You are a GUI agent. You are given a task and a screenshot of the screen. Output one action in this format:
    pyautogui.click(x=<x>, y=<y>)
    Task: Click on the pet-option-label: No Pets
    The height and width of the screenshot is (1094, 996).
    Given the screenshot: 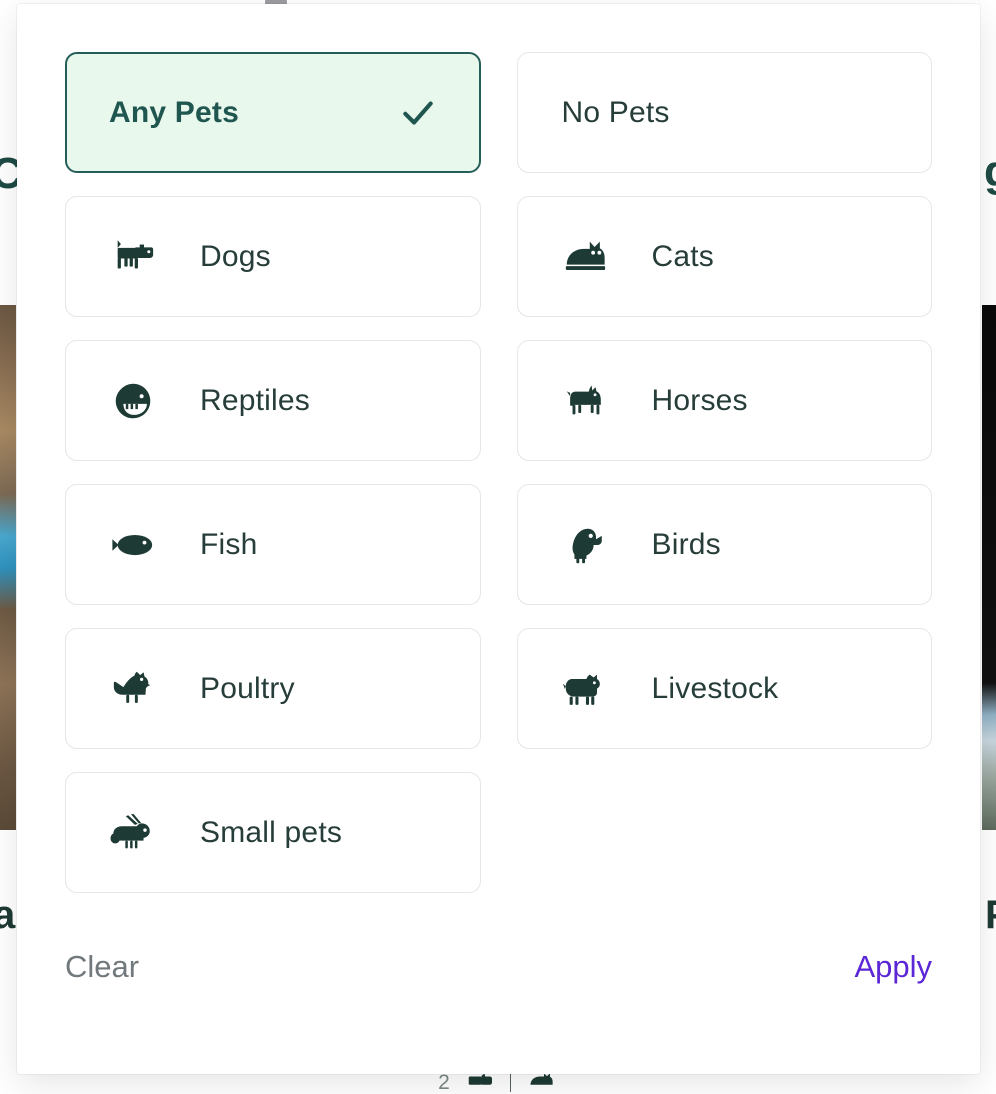 What is the action you would take?
    pyautogui.click(x=616, y=113)
    